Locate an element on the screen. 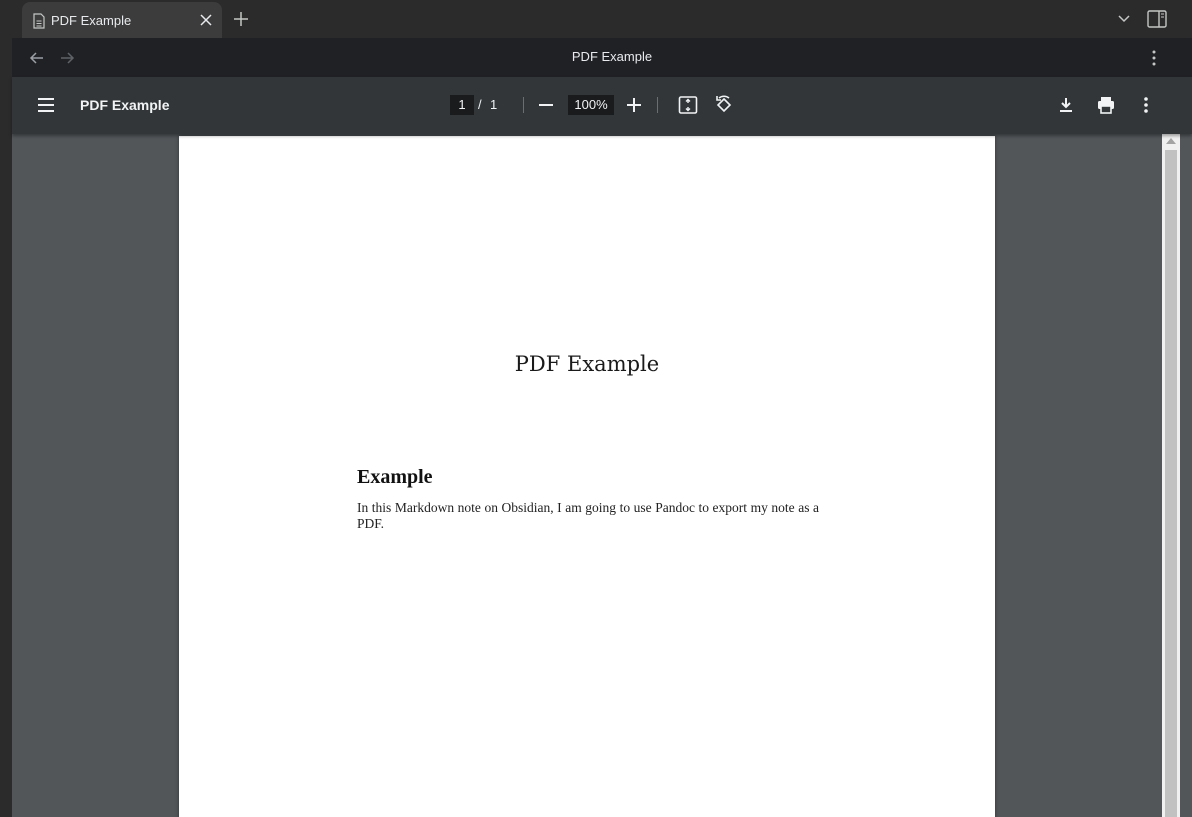  close-icon is located at coordinates (206, 20).